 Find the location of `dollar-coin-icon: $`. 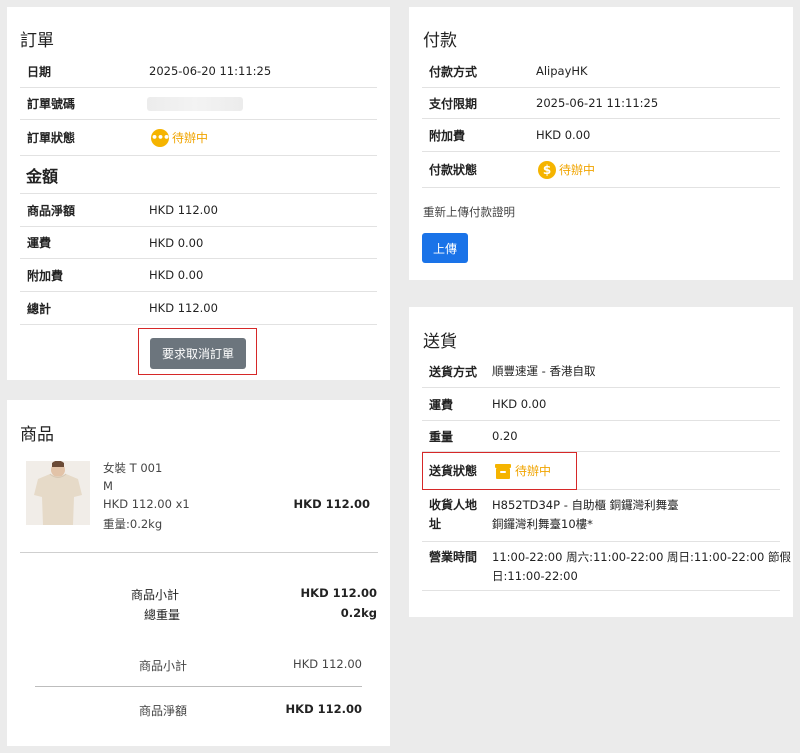

dollar-coin-icon: $ is located at coordinates (547, 169).